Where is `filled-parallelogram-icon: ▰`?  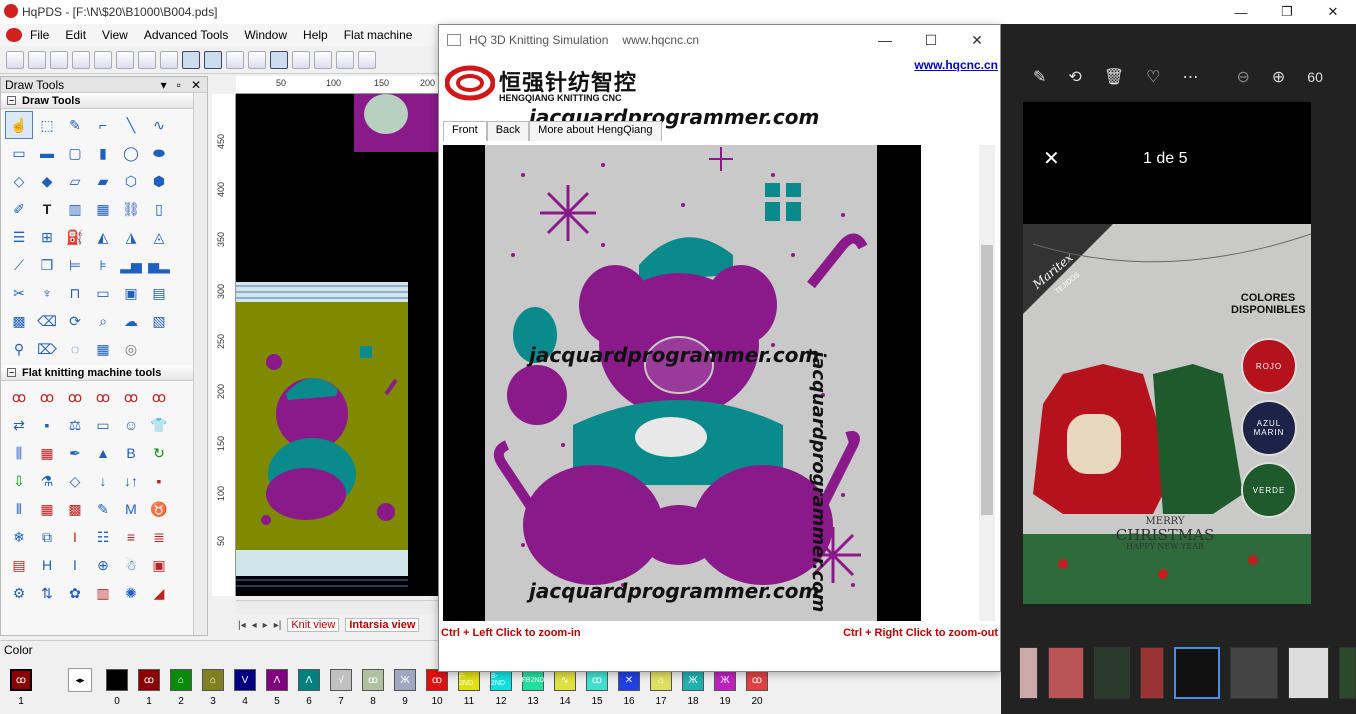
filled-parallelogram-icon: ▰ is located at coordinates (103, 181).